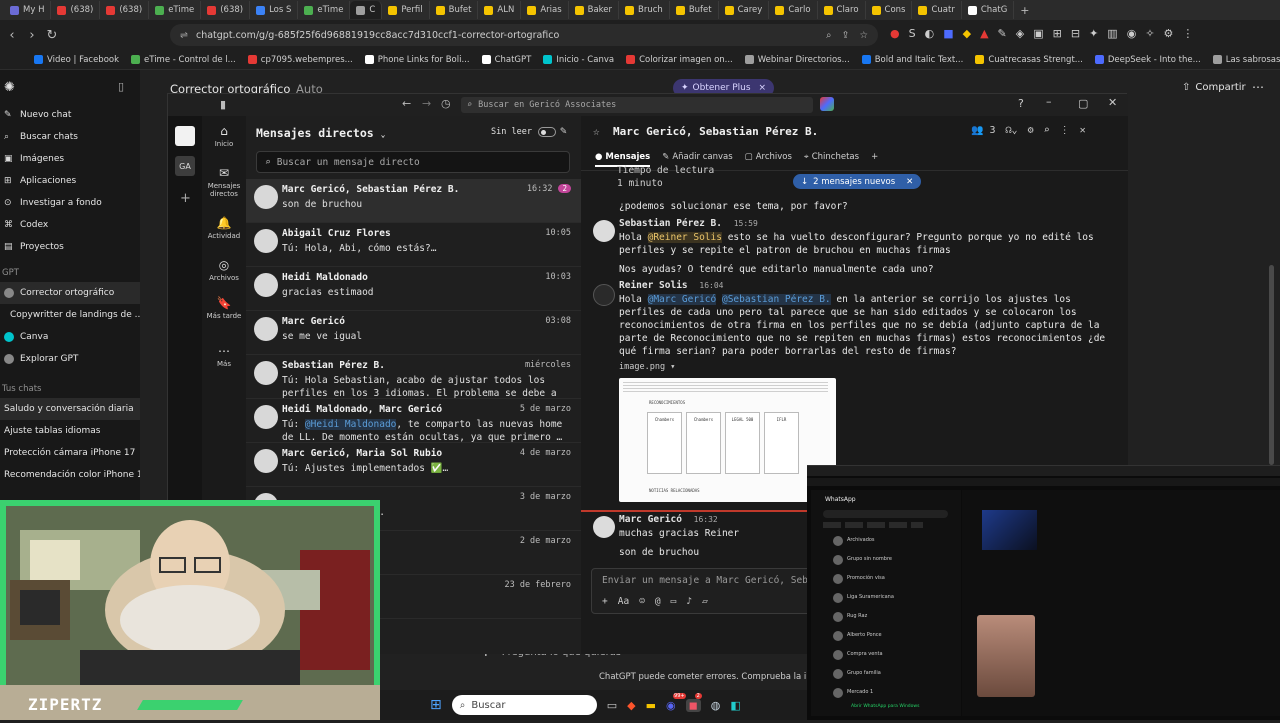 This screenshot has height=723, width=1280. I want to click on canvas-icon: ▱, so click(705, 601).